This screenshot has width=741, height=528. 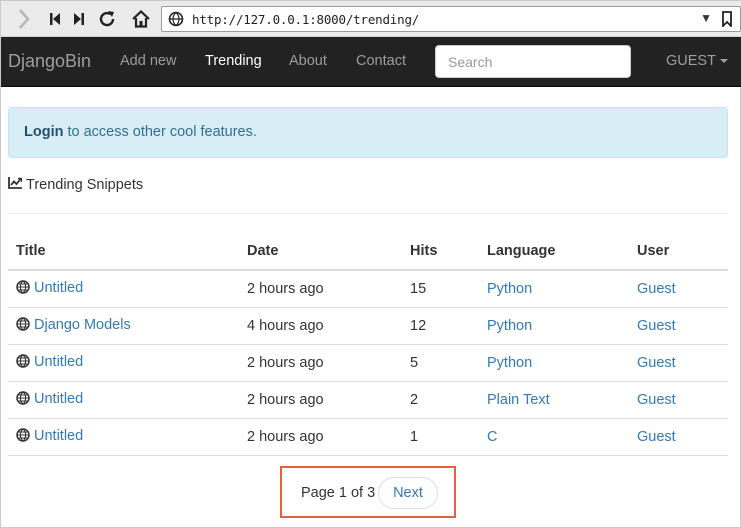 I want to click on cell-date: 4 hours ago, so click(x=320, y=326).